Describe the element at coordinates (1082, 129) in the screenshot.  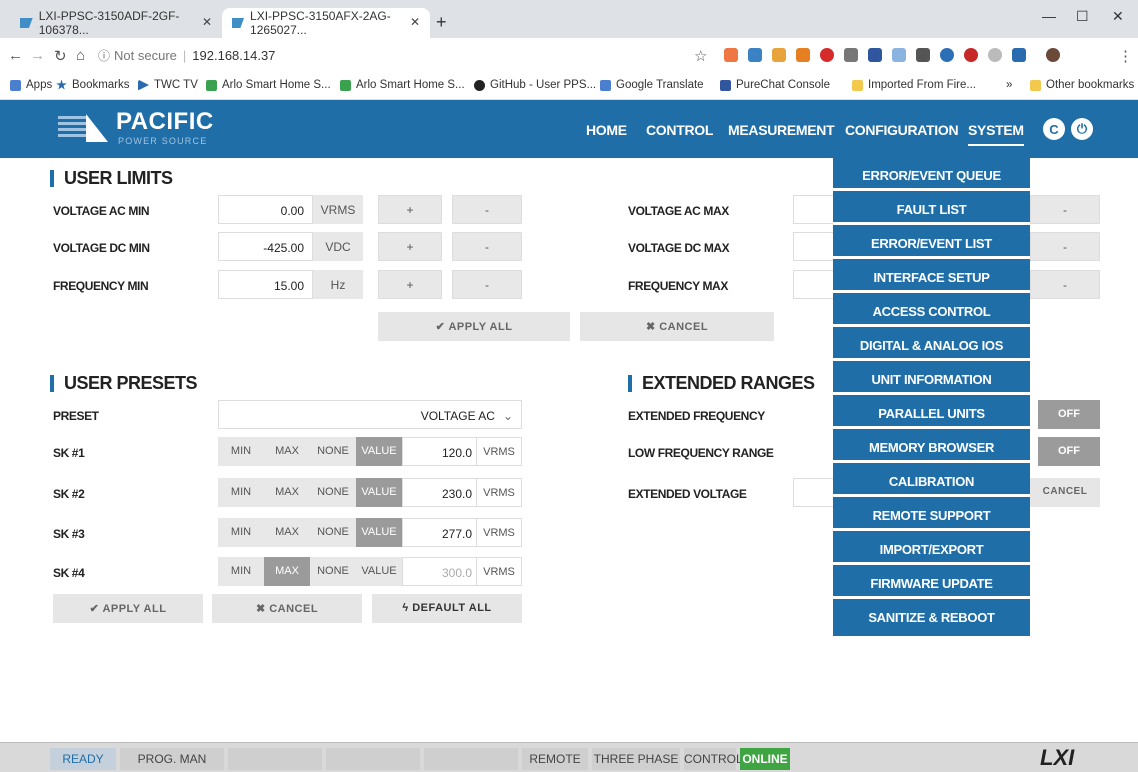
I see `power-button: ⏻` at that location.